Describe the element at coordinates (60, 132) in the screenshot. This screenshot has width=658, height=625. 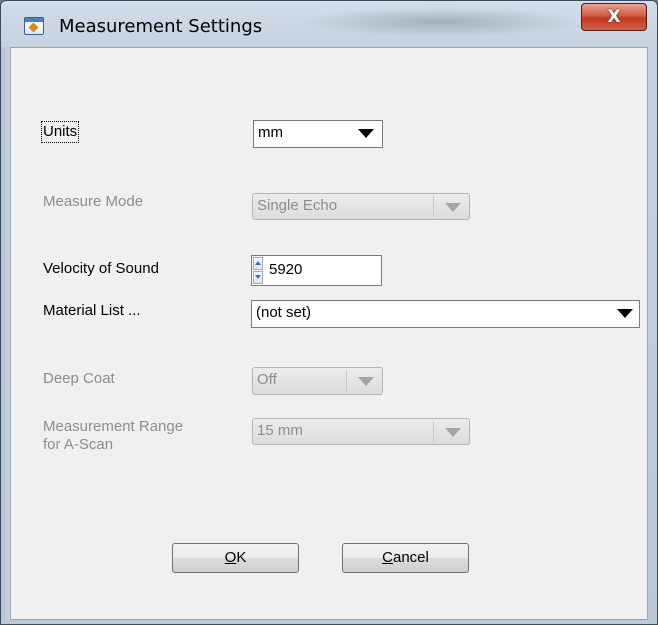
I see `units-label: Units` at that location.